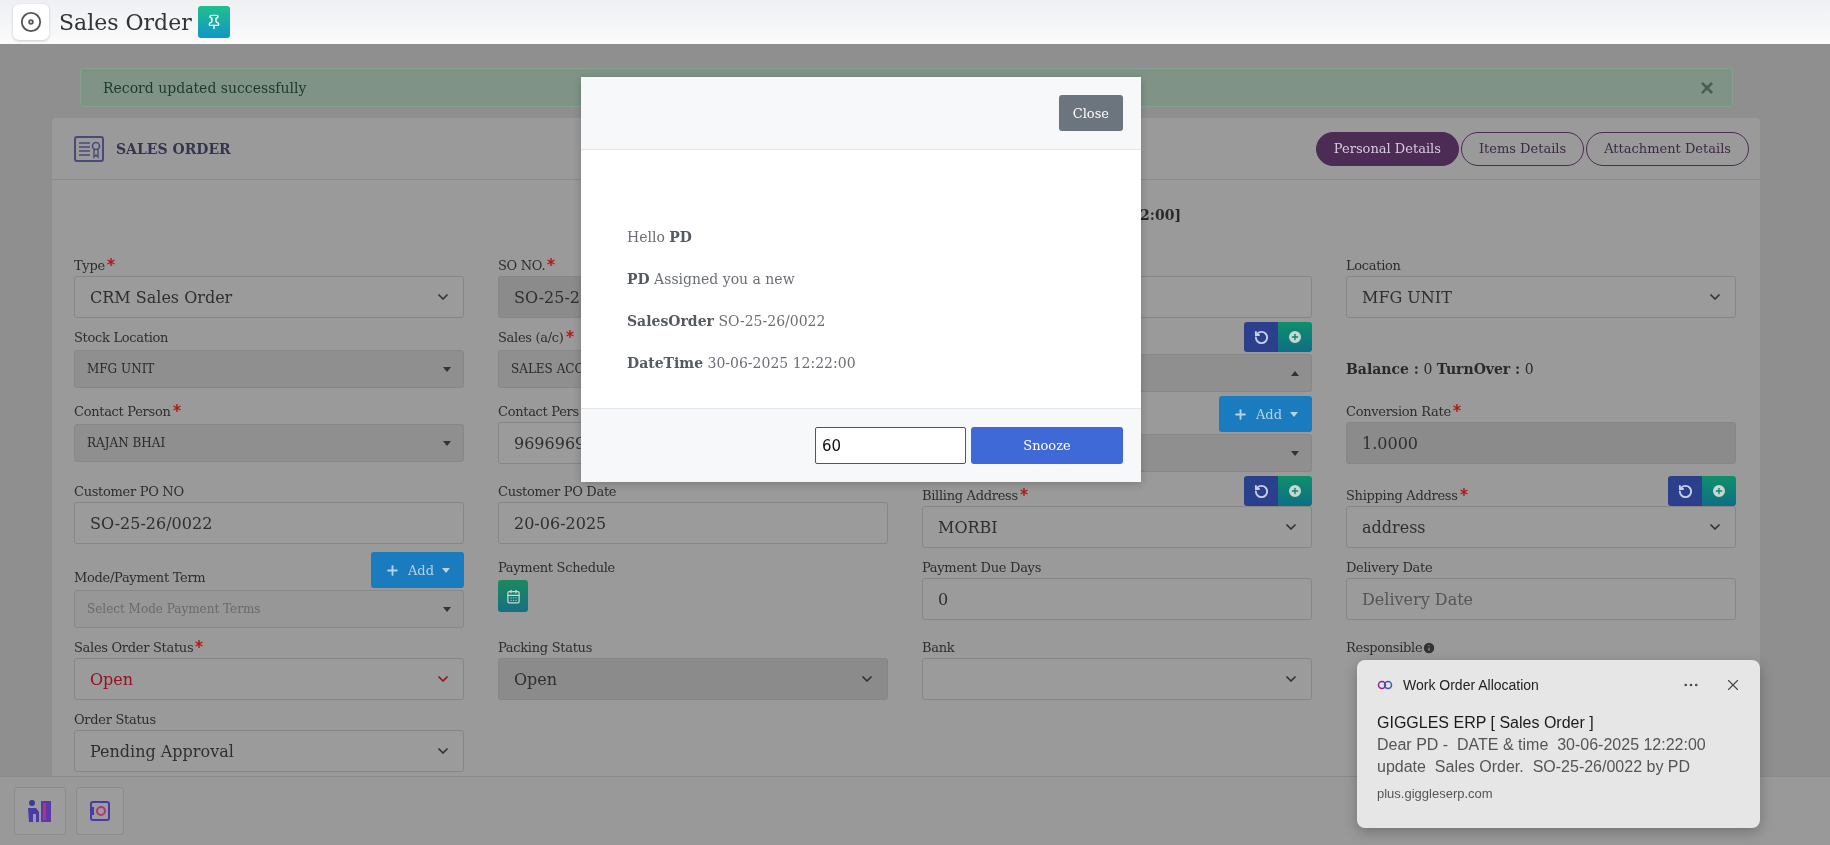  What do you see at coordinates (122, 411) in the screenshot?
I see `field-label: Contact Person` at bounding box center [122, 411].